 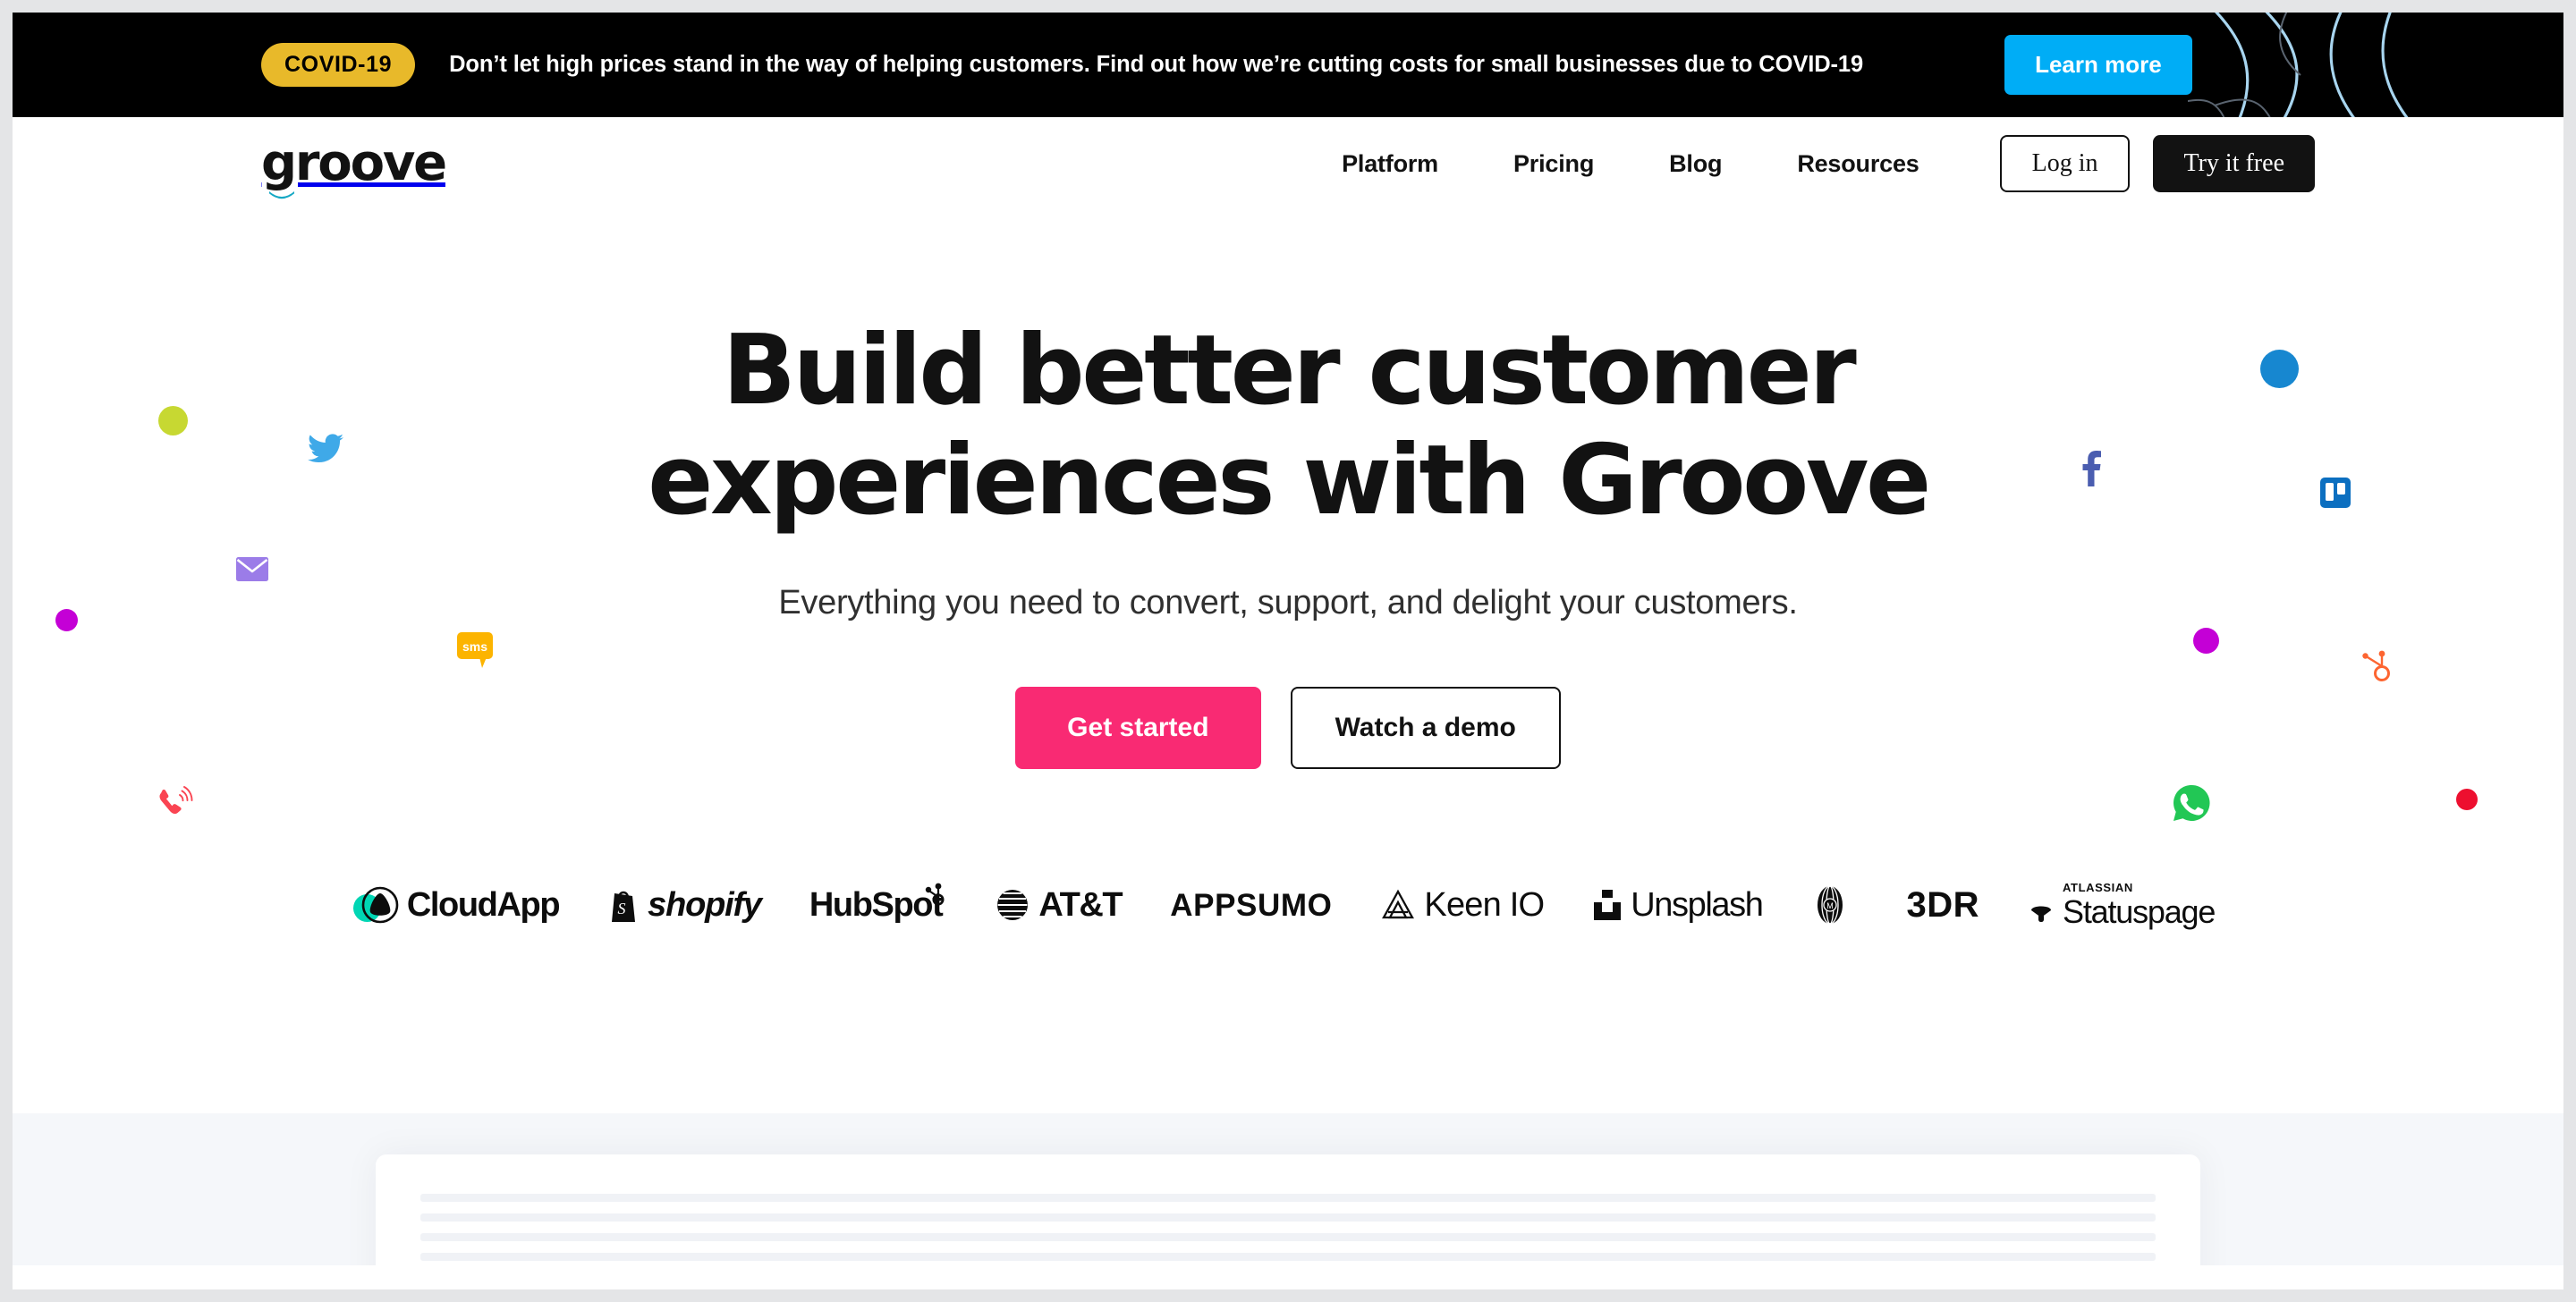 I want to click on purple-dot, so click(x=2206, y=641).